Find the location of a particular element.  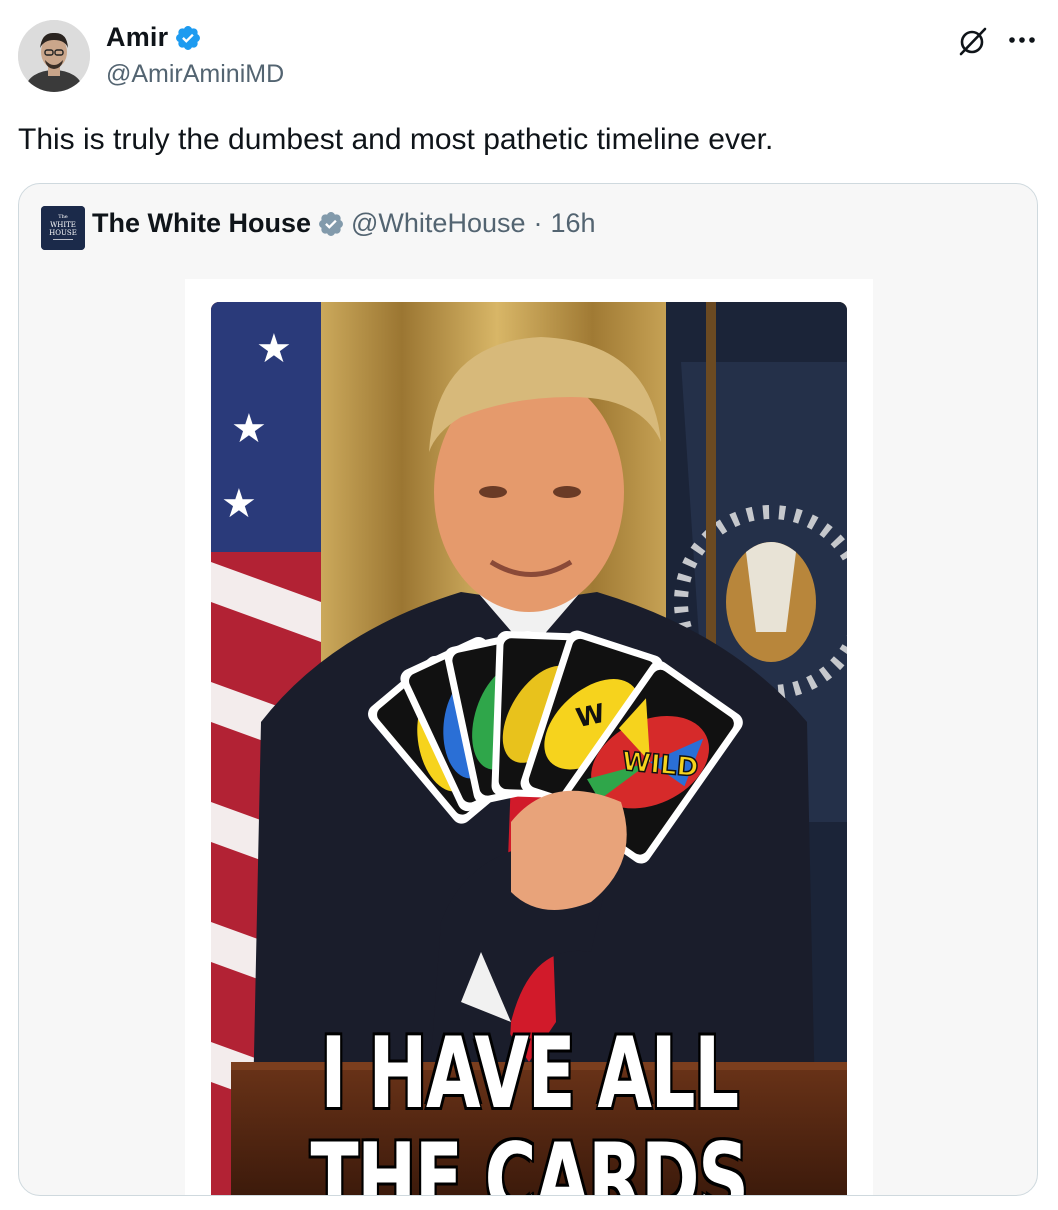

quoted-tweet-timestamp: 16h is located at coordinates (573, 223).